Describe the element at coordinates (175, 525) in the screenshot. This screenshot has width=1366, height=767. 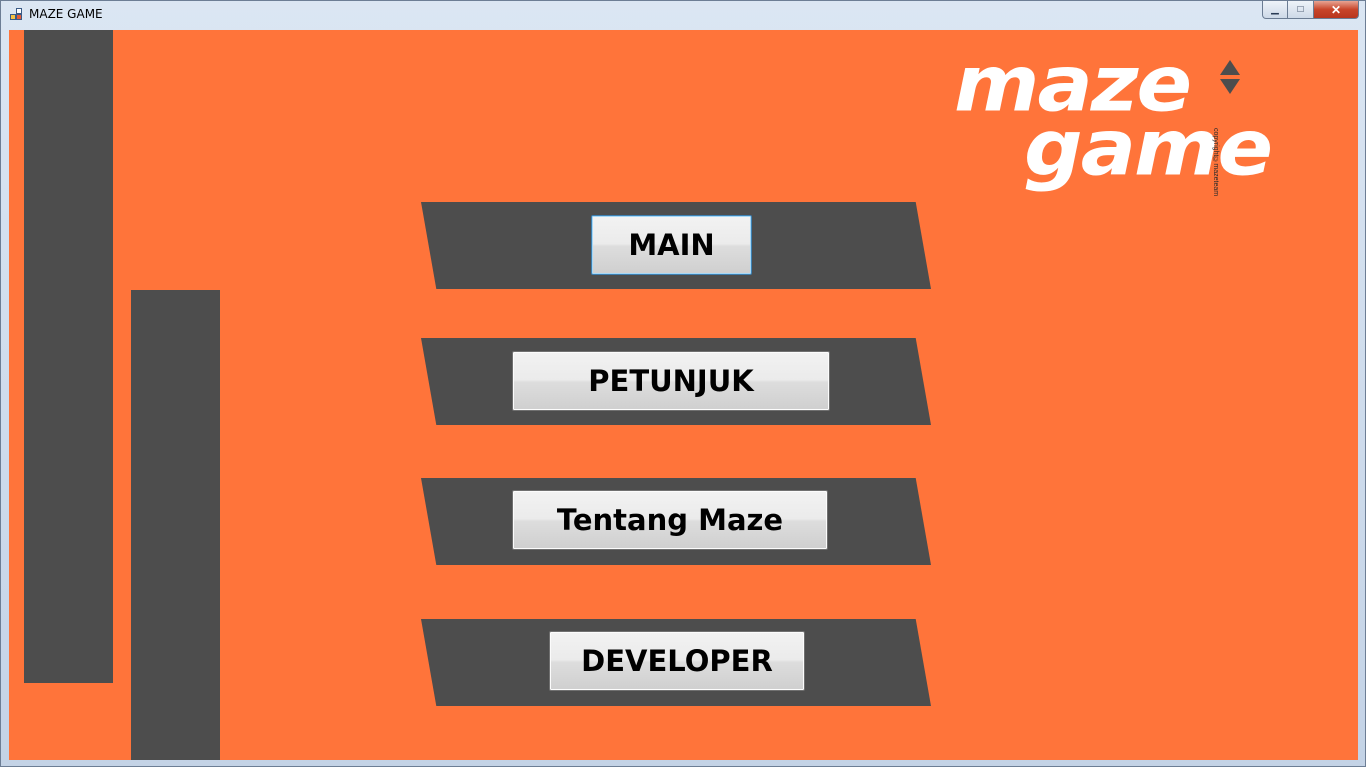
I see `decorative-bar-inner` at that location.